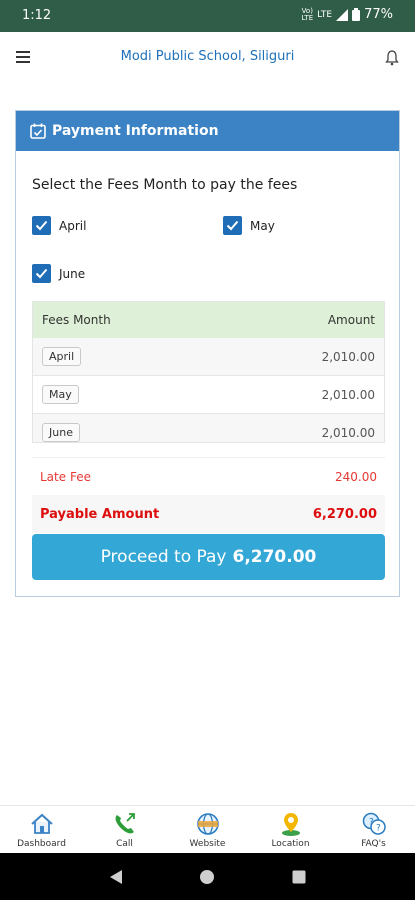 The height and width of the screenshot is (900, 415). I want to click on proceed-to-pay-button: Proceed to Pay 6,270.00, so click(208, 557).